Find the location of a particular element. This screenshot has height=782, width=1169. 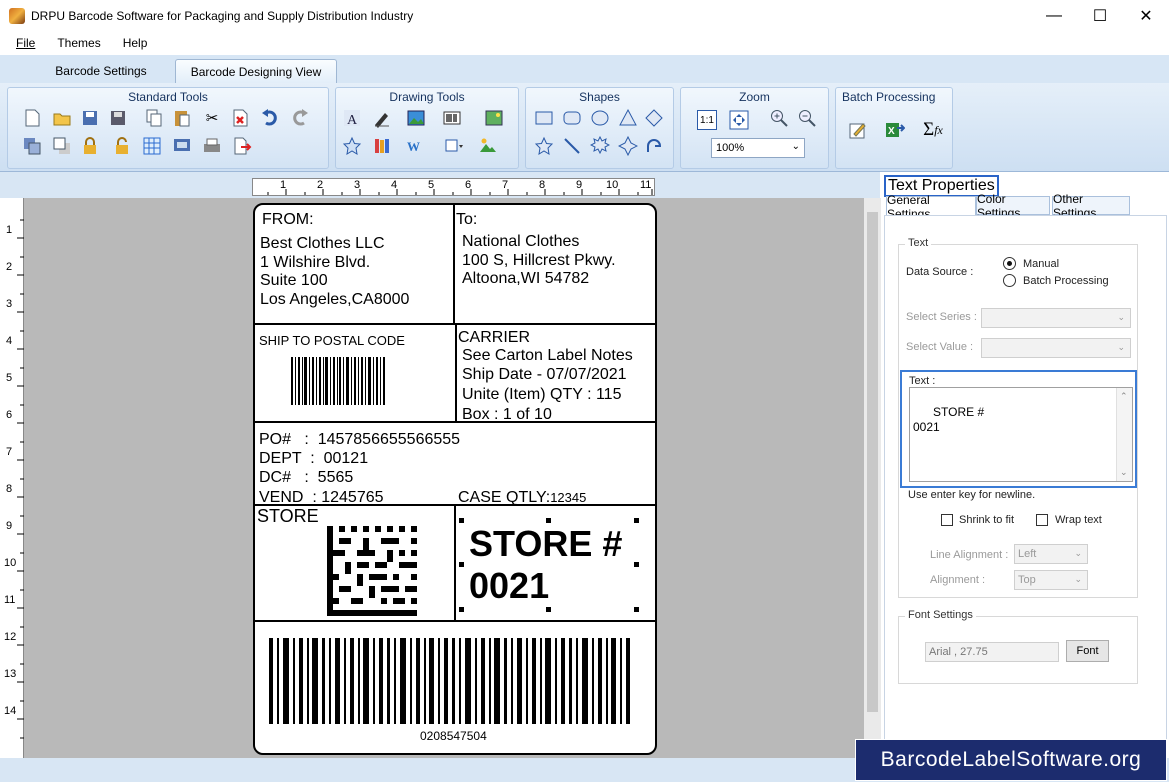

manual-label: Manual is located at coordinates (1041, 264).